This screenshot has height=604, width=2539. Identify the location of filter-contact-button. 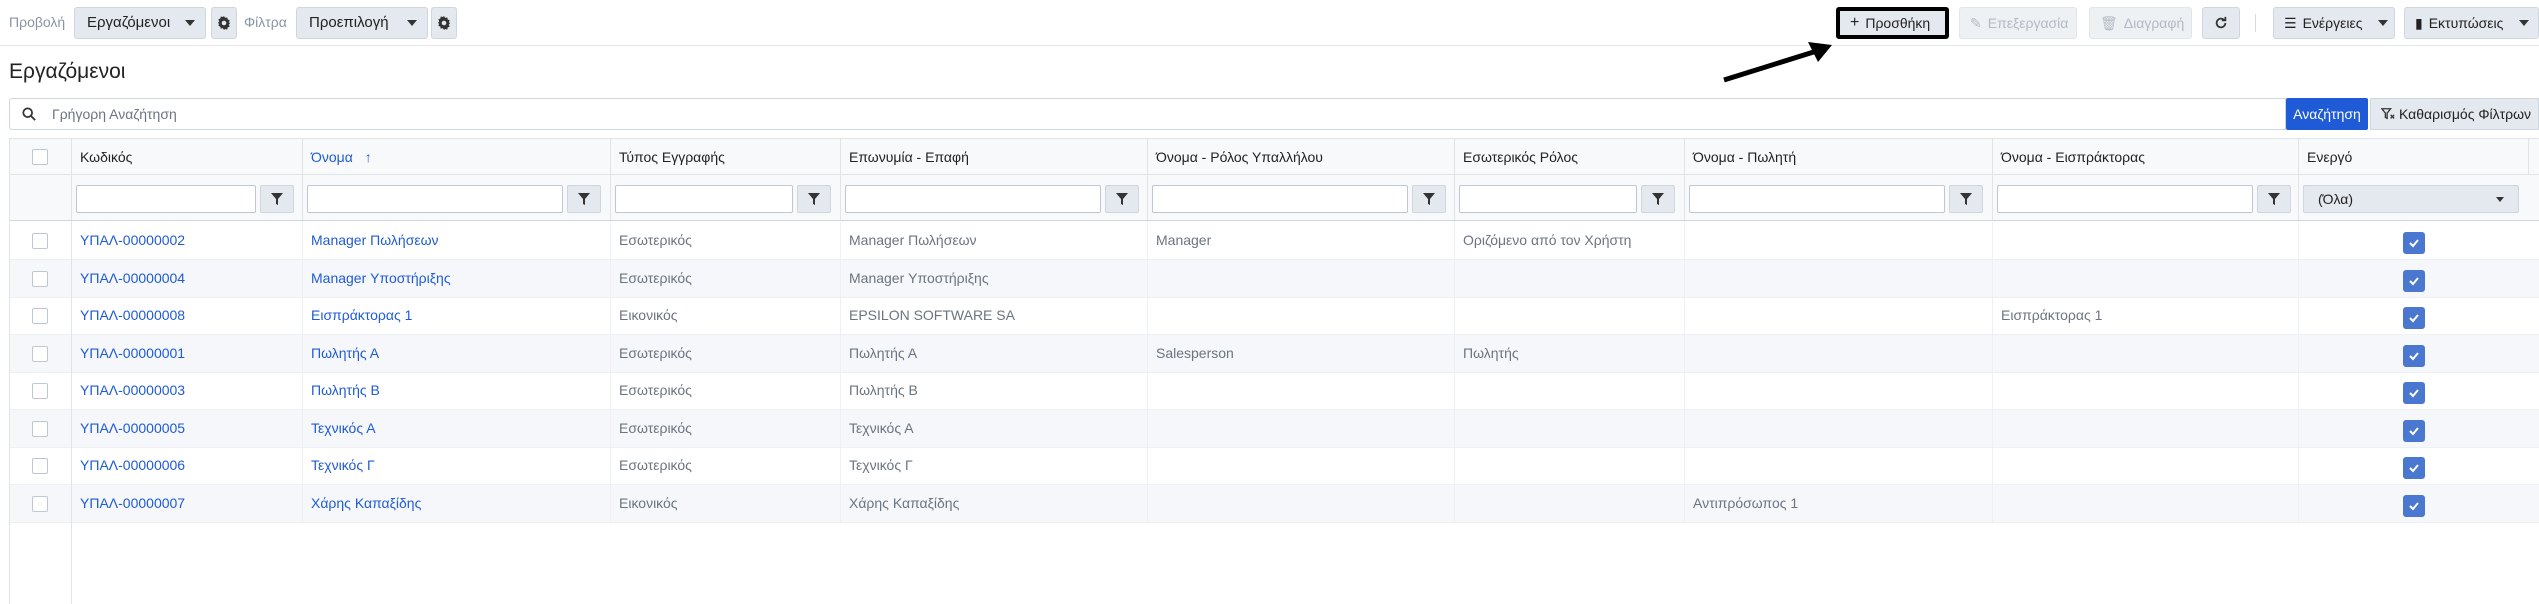
(1122, 199).